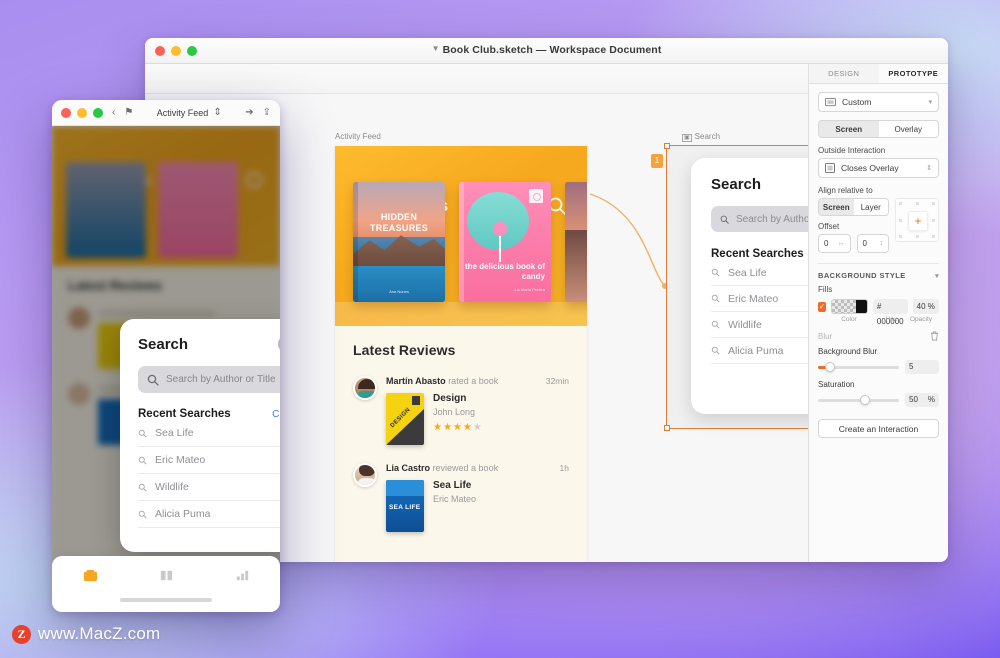  I want to click on offset-x-field: 0 ↔, so click(834, 243).